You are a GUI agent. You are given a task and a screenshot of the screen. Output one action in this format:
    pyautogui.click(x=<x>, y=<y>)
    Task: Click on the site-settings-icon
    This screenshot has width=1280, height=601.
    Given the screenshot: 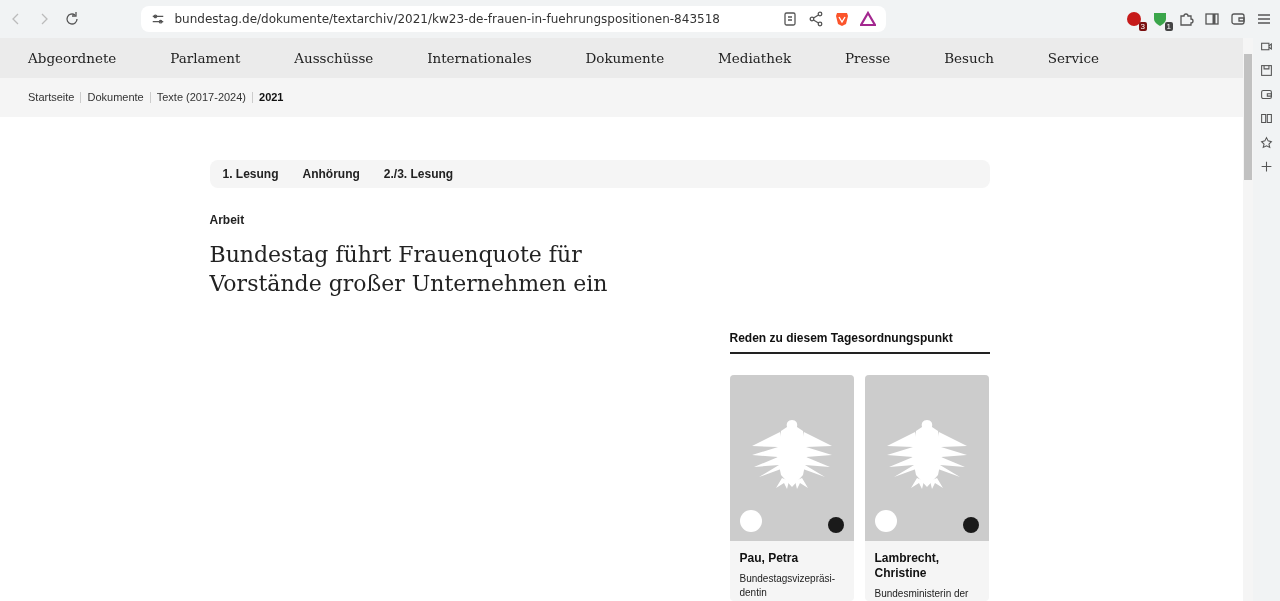 What is the action you would take?
    pyautogui.click(x=157, y=19)
    